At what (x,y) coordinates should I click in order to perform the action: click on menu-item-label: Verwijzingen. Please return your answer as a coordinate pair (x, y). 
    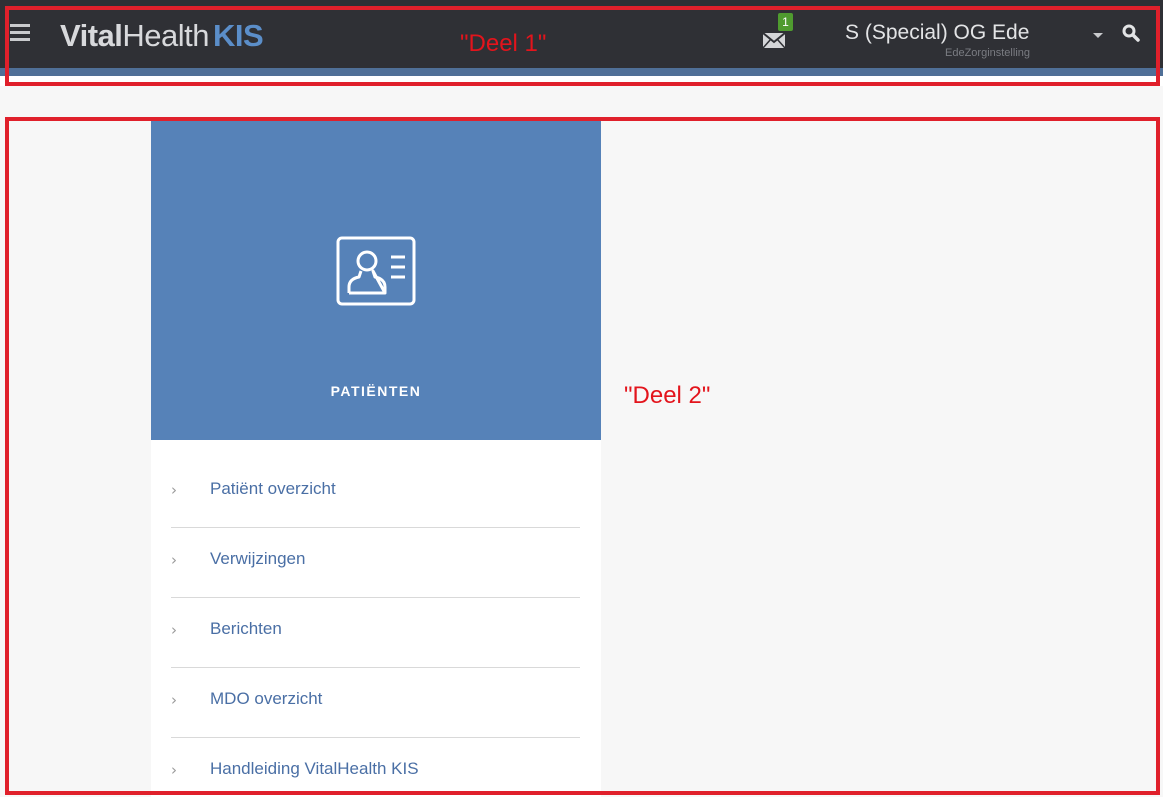
    Looking at the image, I should click on (257, 559).